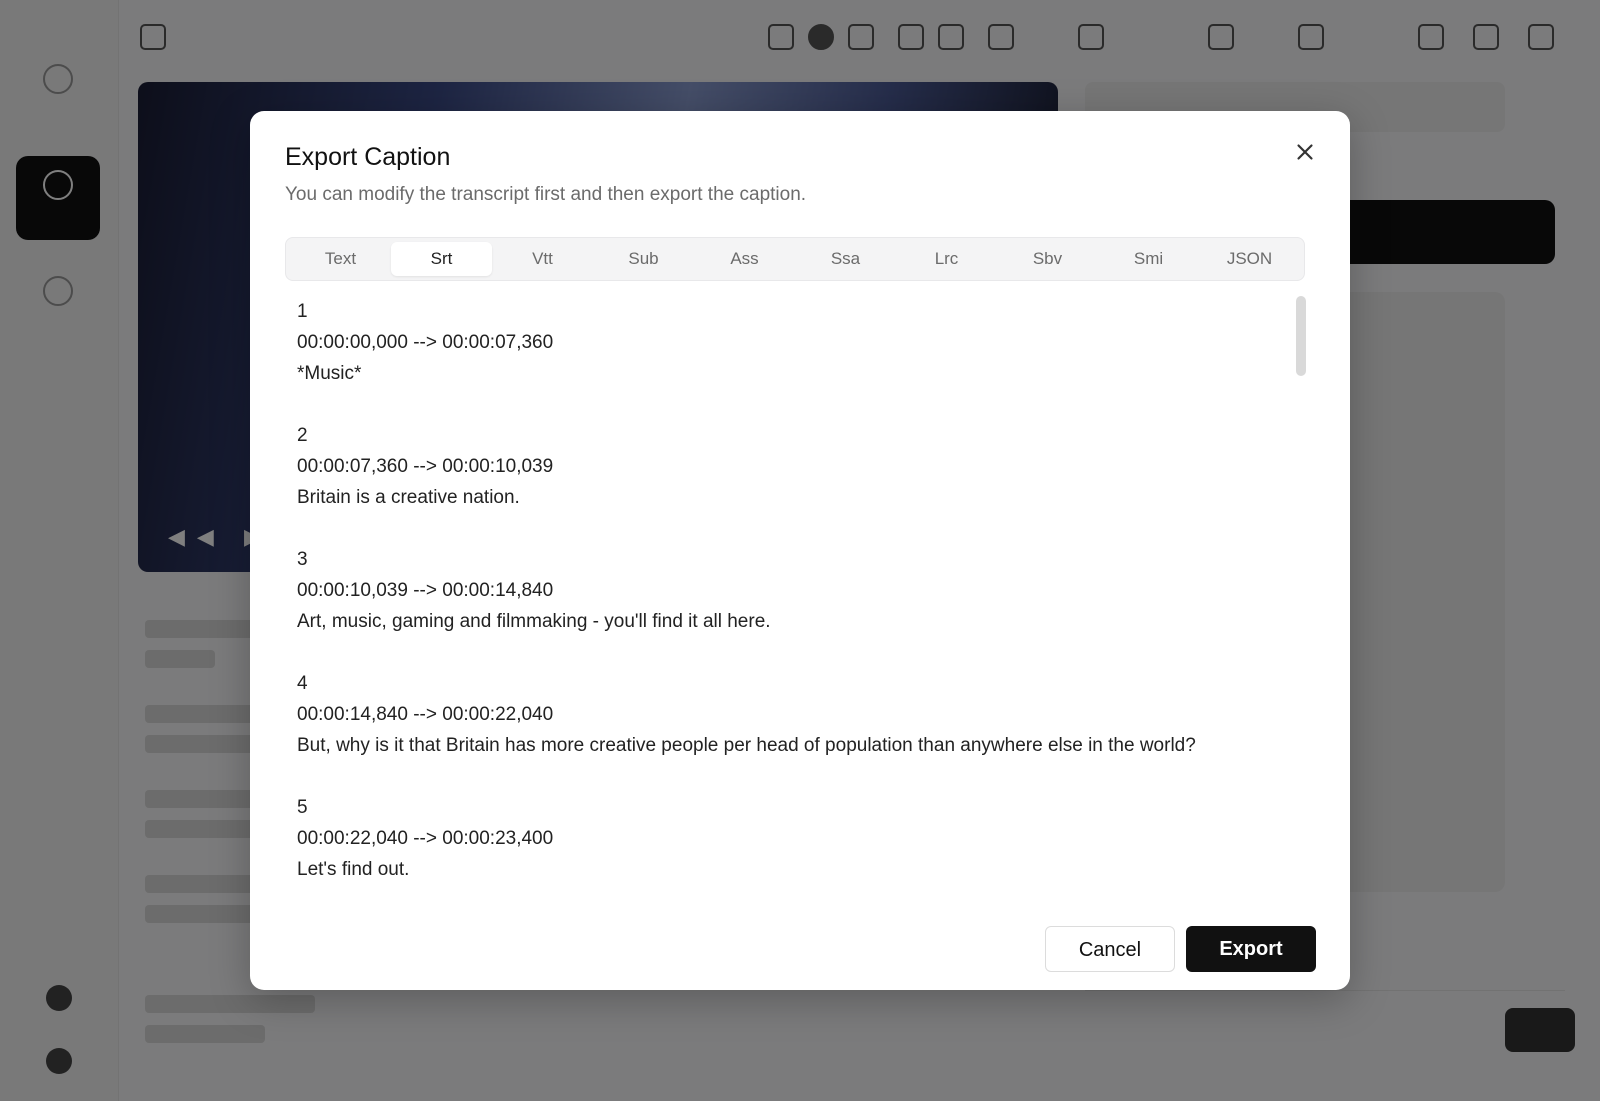 This screenshot has width=1600, height=1101. Describe the element at coordinates (542, 259) in the screenshot. I see `tab-vtt: Vtt` at that location.